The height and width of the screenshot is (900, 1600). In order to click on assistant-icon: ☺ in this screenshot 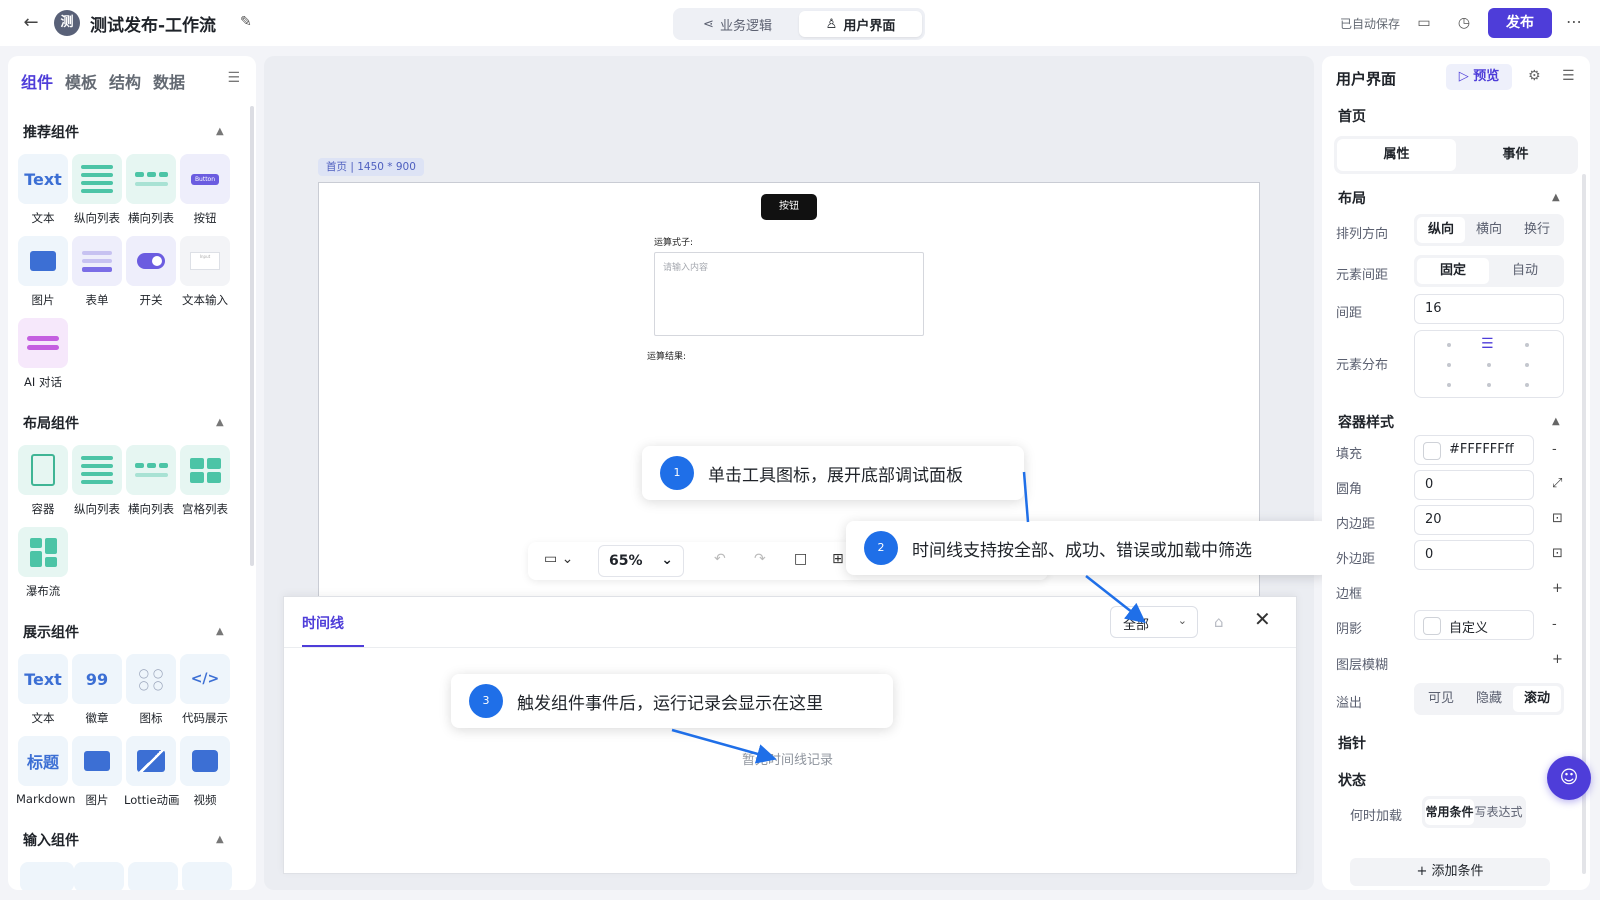, I will do `click(1569, 778)`.